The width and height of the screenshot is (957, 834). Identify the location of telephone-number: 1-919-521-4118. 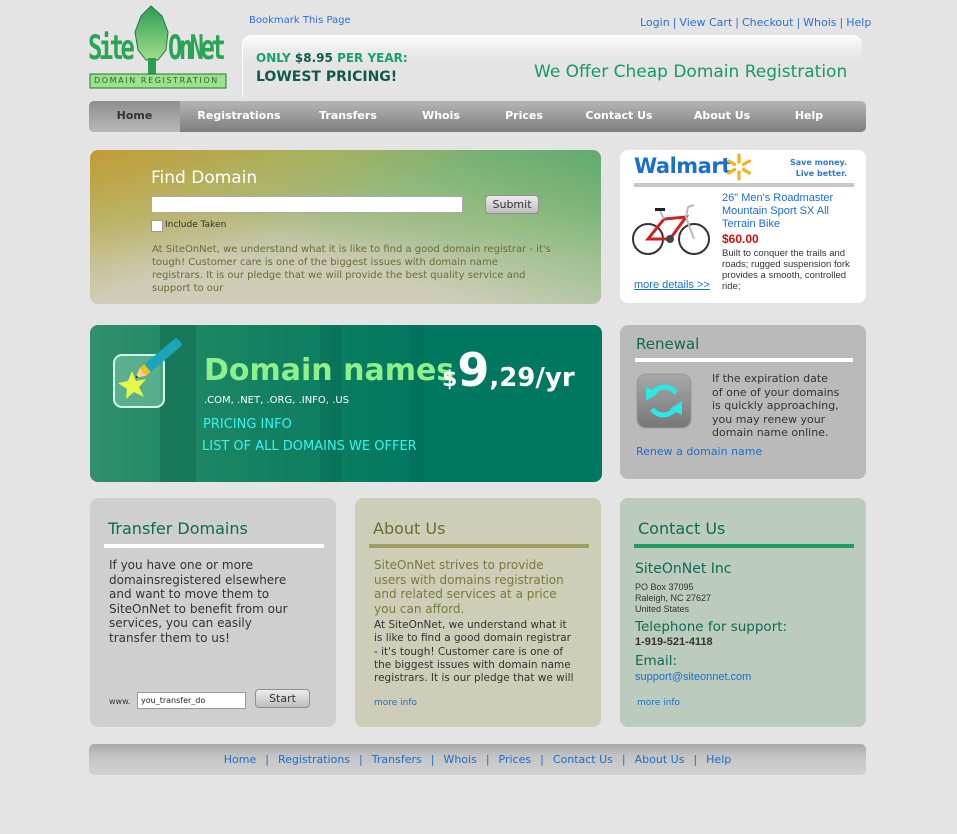
(674, 642).